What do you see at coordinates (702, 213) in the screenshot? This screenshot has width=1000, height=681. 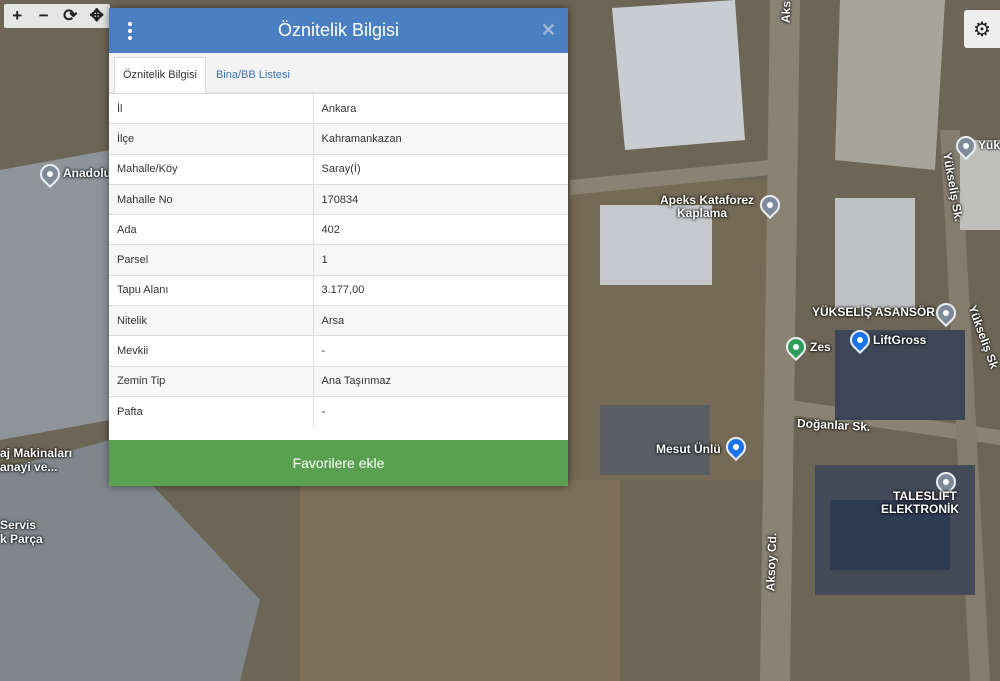 I see `map-label-kaplama: Kaplama` at bounding box center [702, 213].